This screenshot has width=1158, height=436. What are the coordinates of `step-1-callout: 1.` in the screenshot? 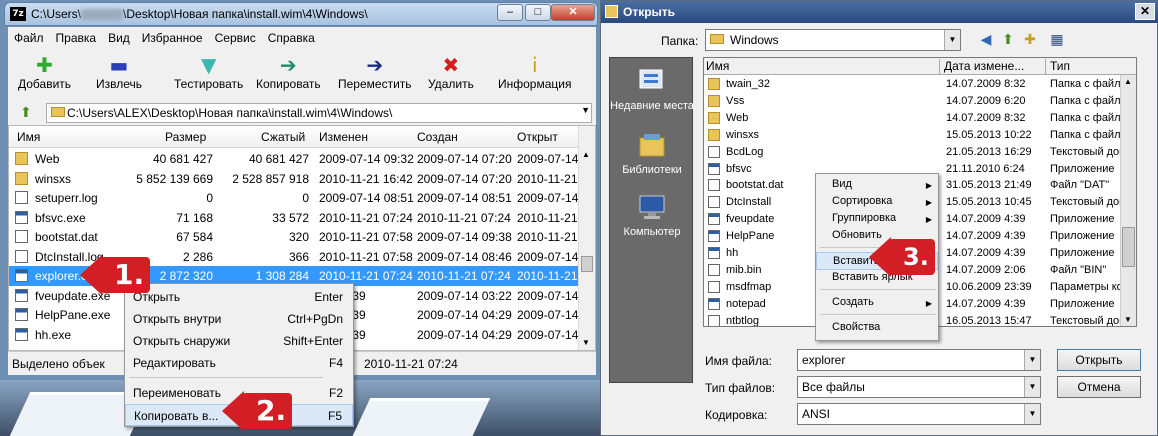 It's located at (115, 275).